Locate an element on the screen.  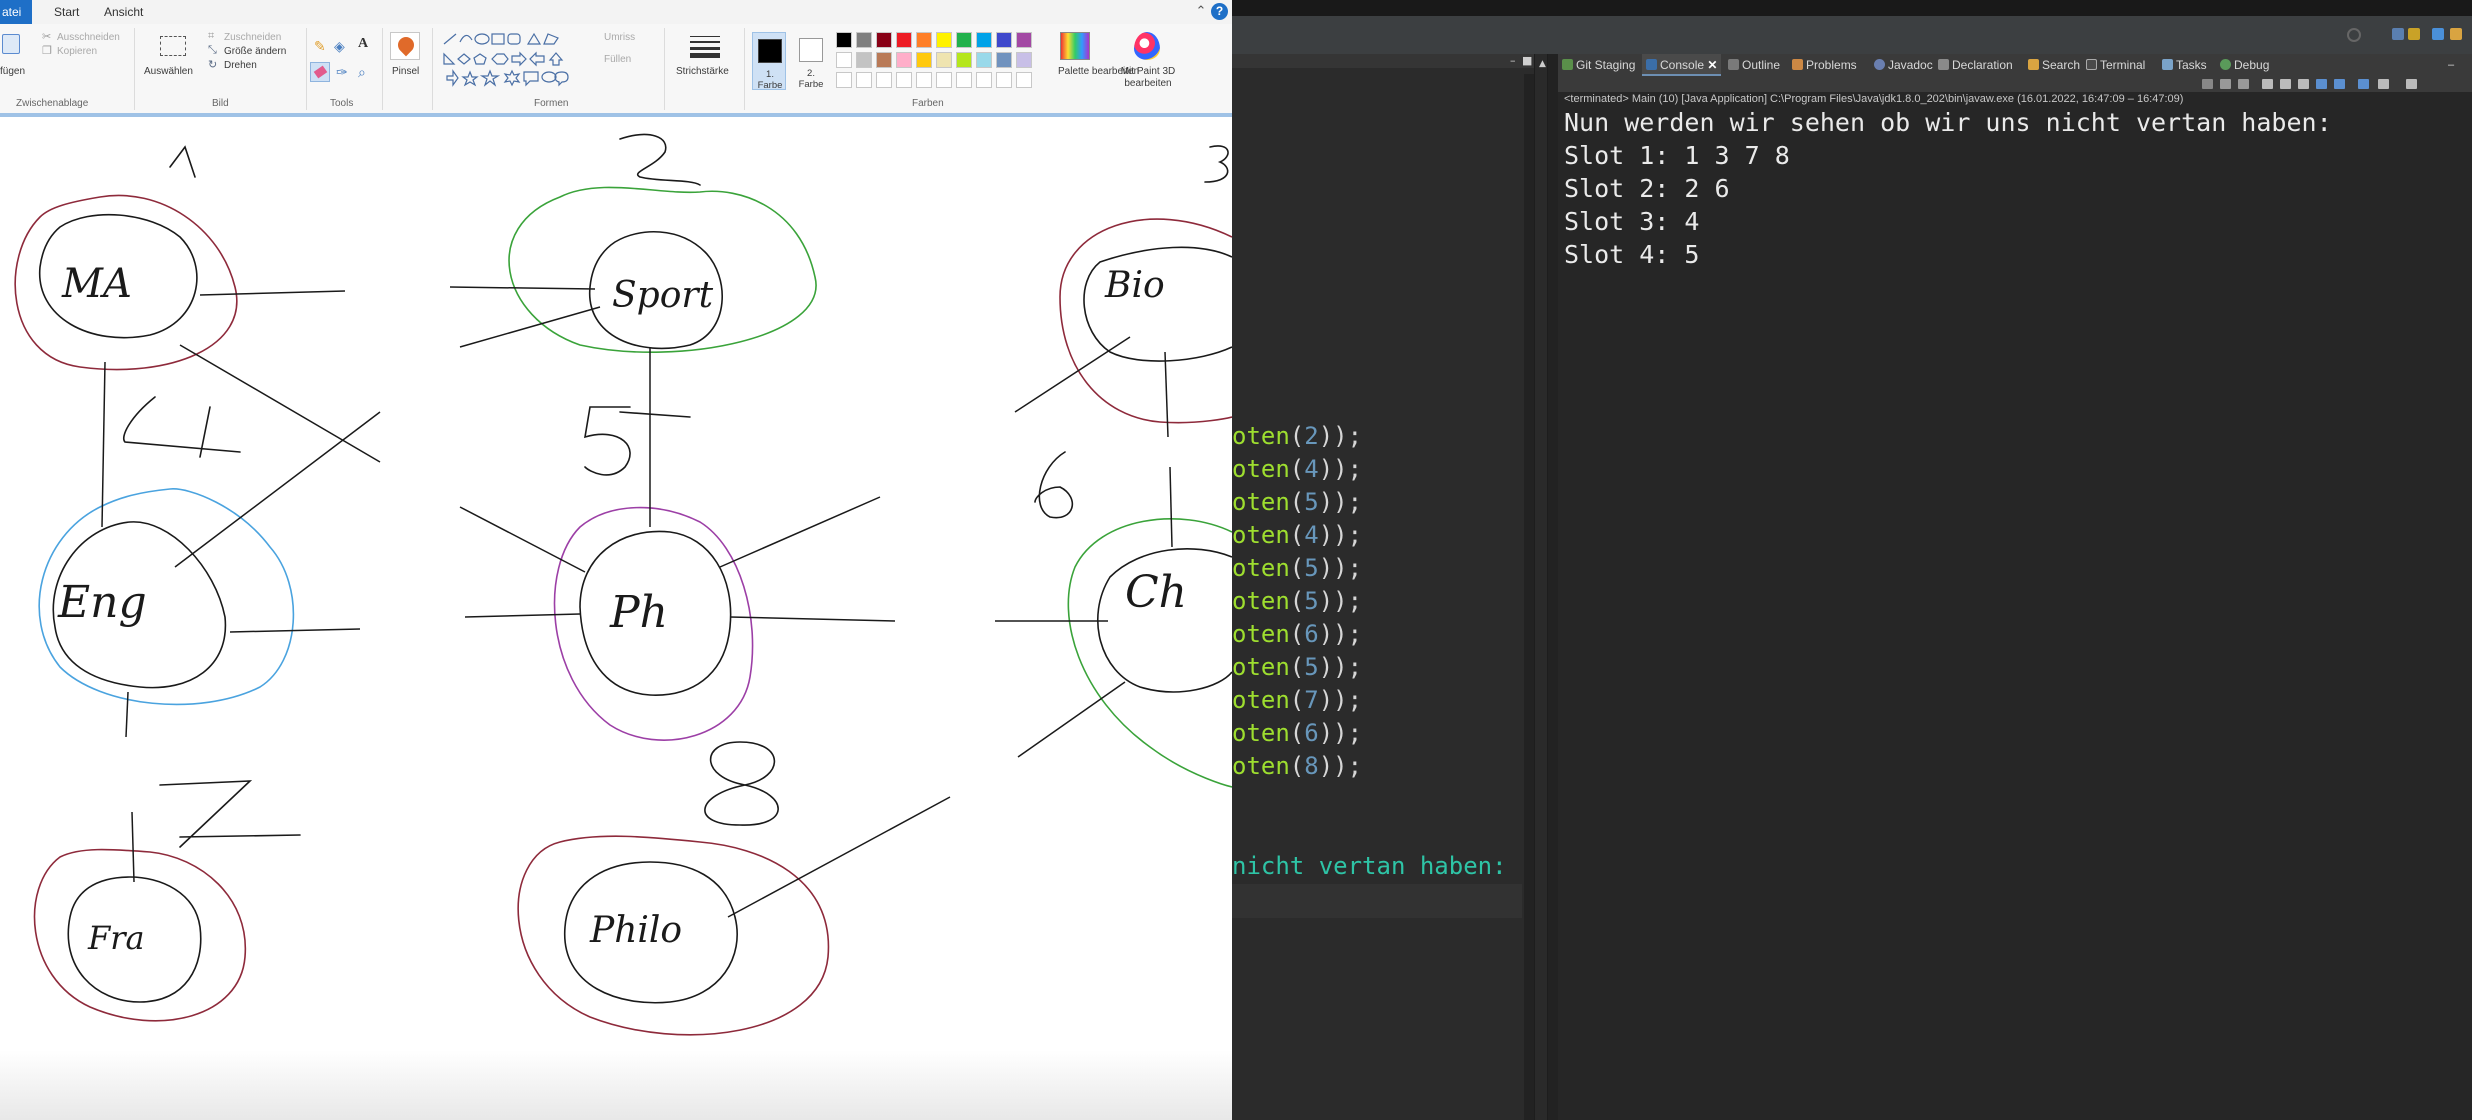
clear-console-icon is located at coordinates (2267, 84).